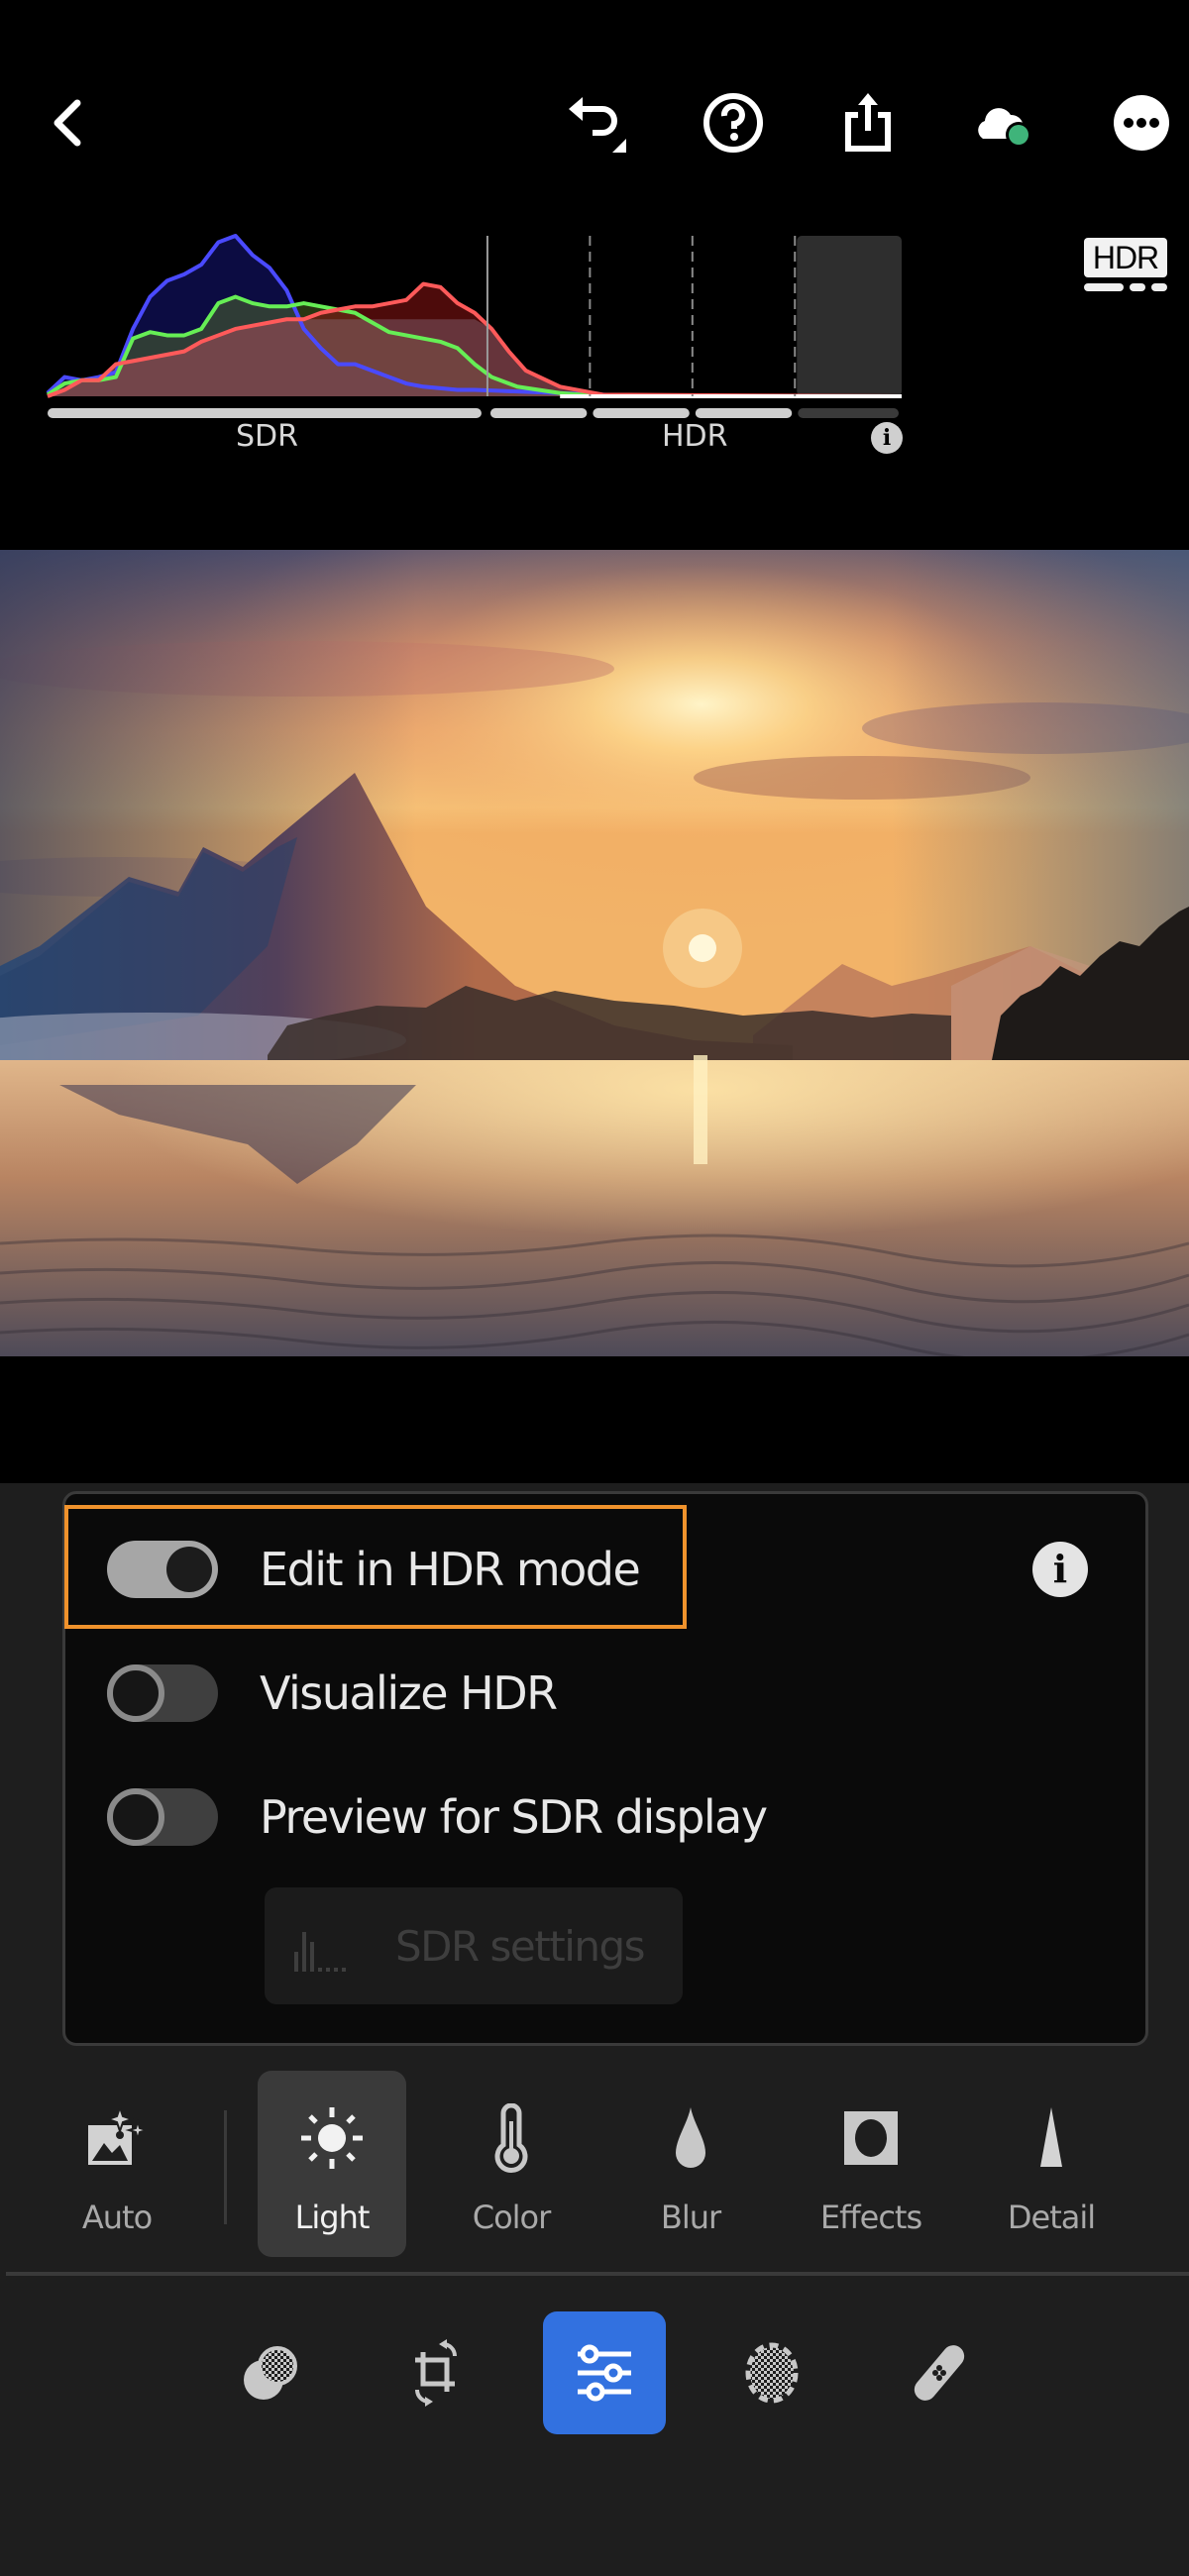  I want to click on hdr-badge-label: HDR, so click(1126, 258).